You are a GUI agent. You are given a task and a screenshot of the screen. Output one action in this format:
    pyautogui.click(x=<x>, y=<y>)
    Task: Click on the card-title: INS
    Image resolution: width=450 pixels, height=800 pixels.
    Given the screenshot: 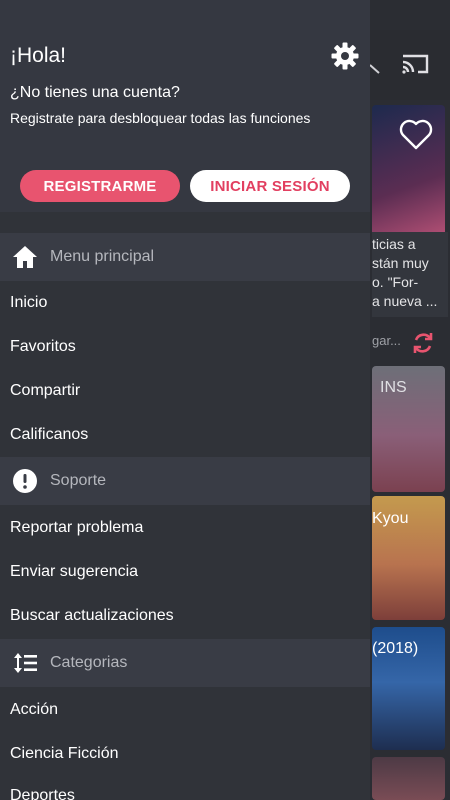 What is the action you would take?
    pyautogui.click(x=393, y=387)
    